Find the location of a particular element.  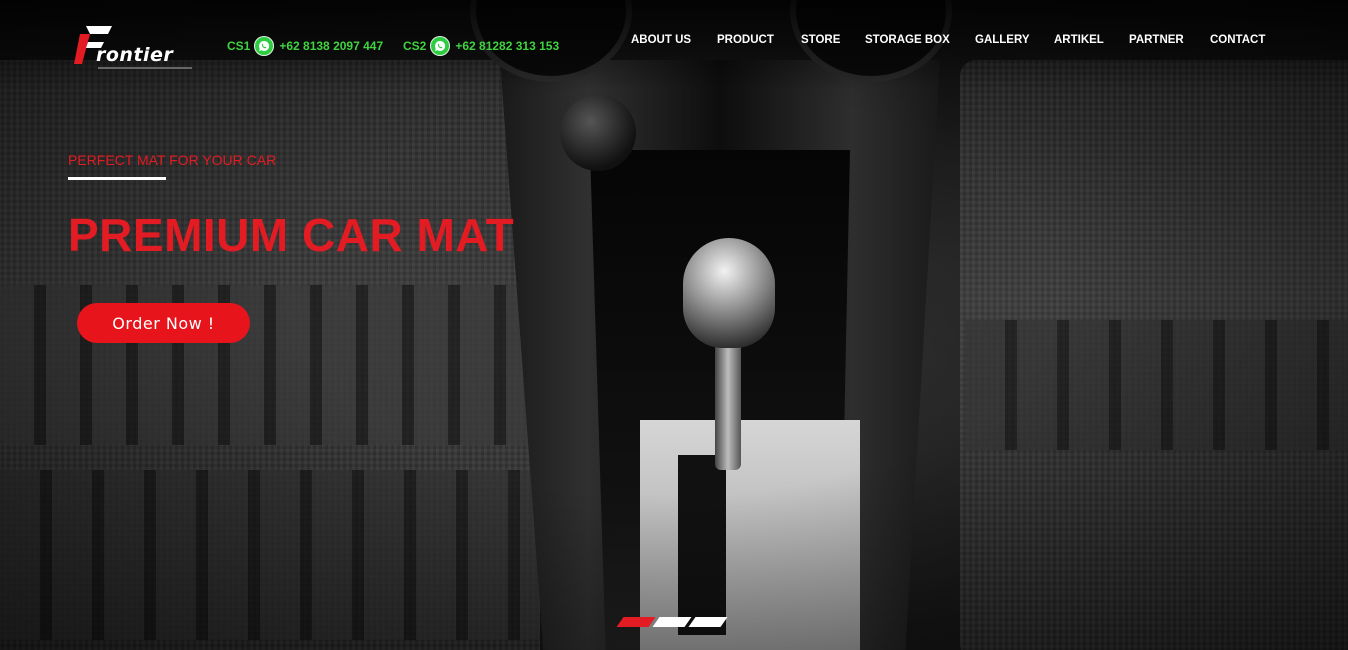

brand-logo: rontier is located at coordinates (136, 48).